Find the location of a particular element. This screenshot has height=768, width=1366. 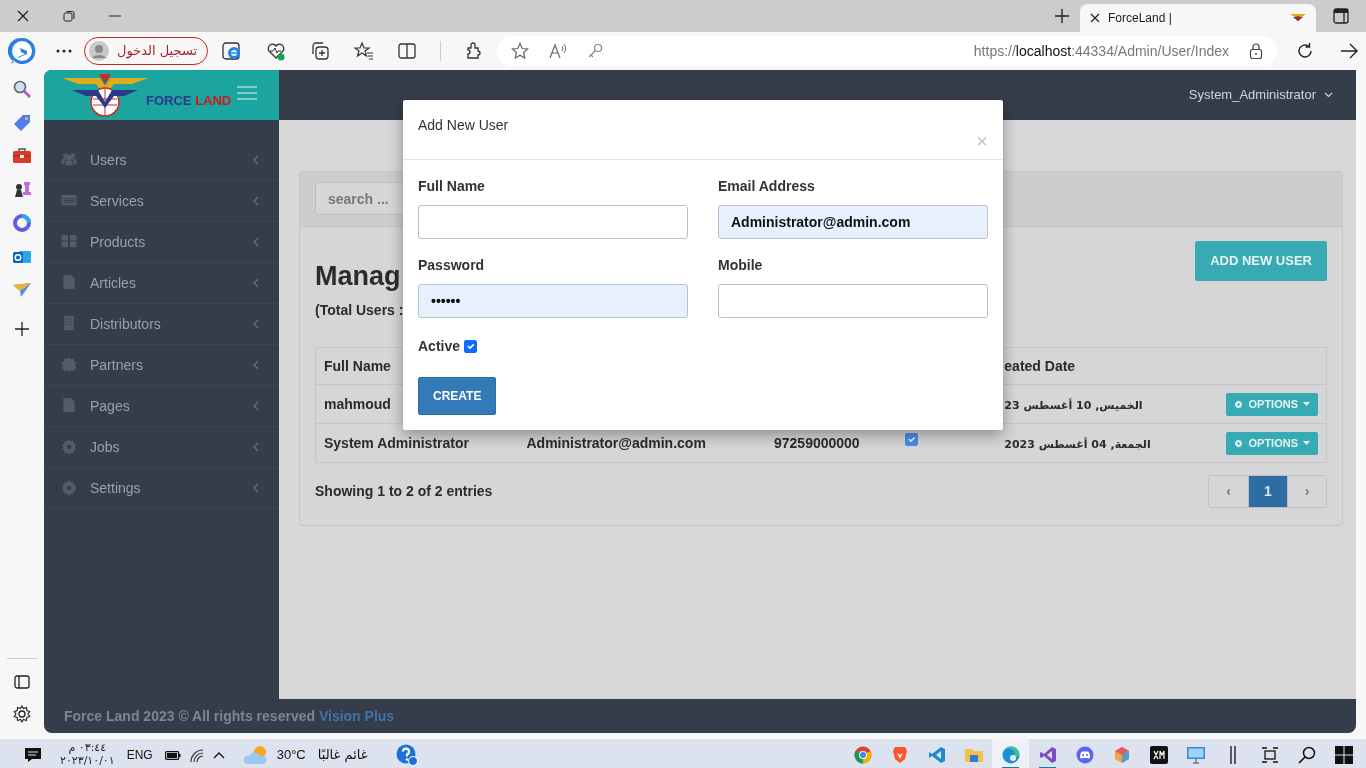

read-aloud-icon is located at coordinates (558, 51).